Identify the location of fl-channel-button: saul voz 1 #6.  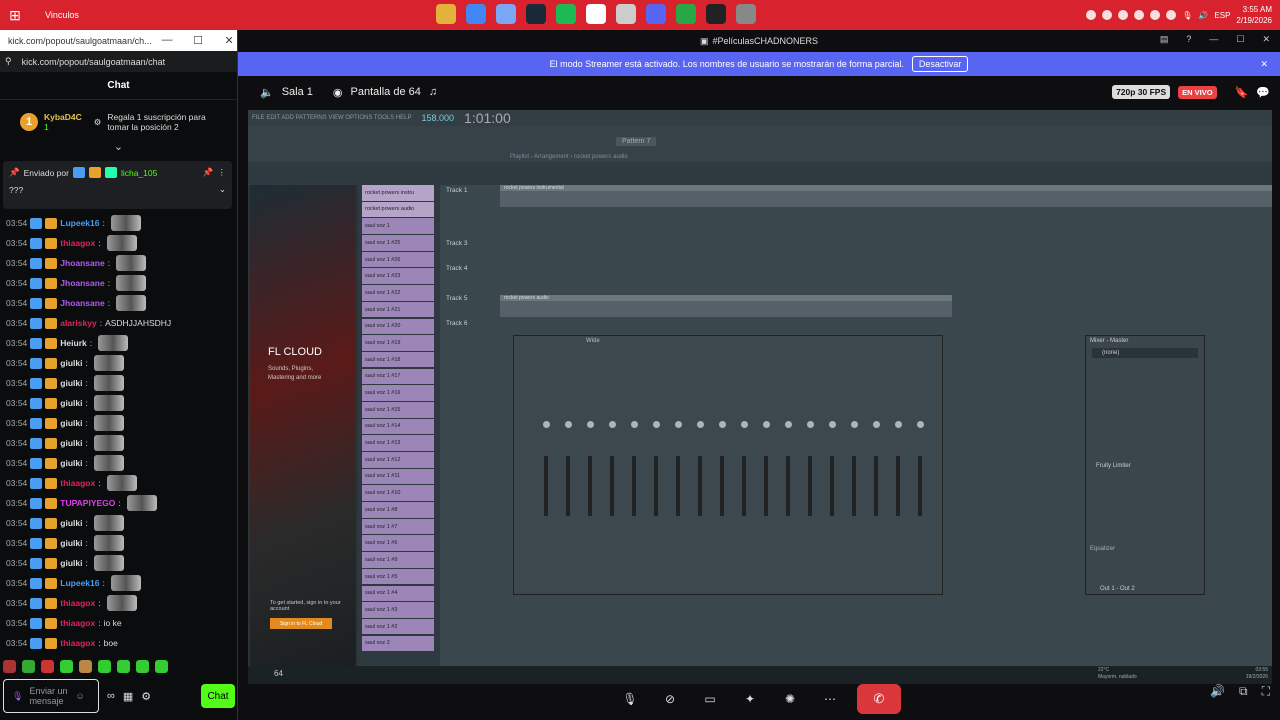
(398, 543).